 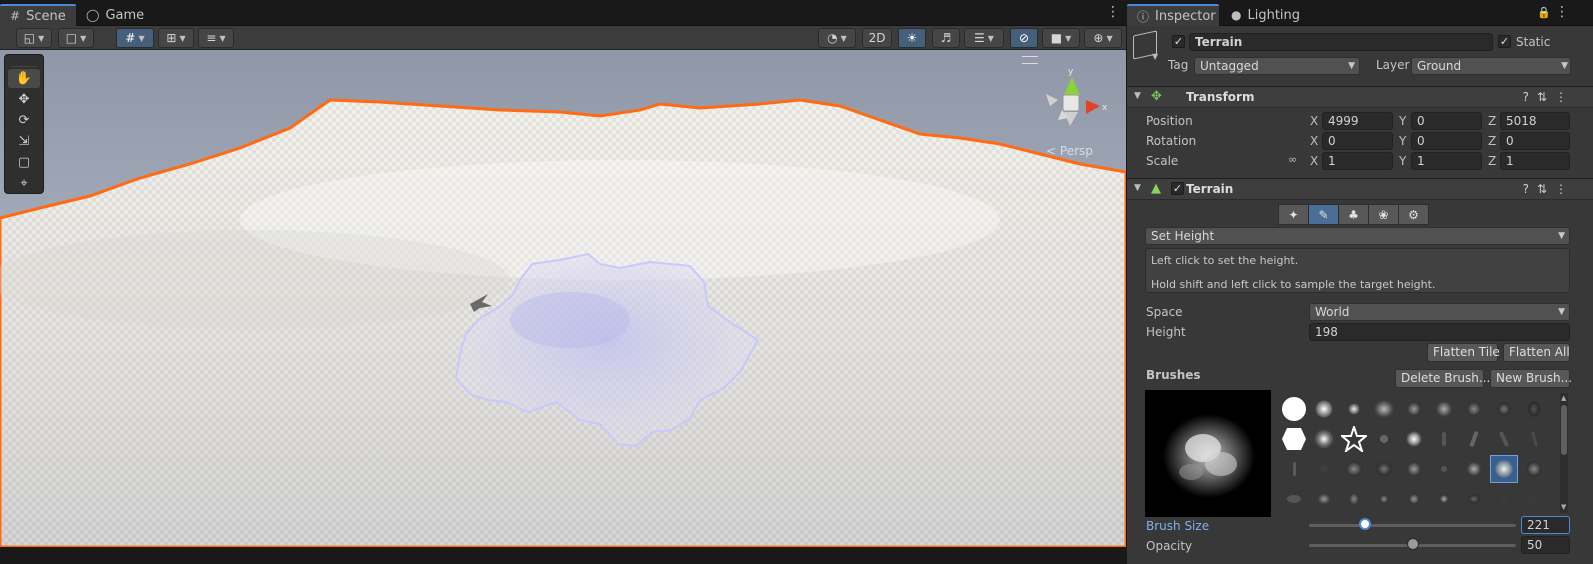 What do you see at coordinates (24, 99) in the screenshot?
I see `move-tool-icon: ✥` at bounding box center [24, 99].